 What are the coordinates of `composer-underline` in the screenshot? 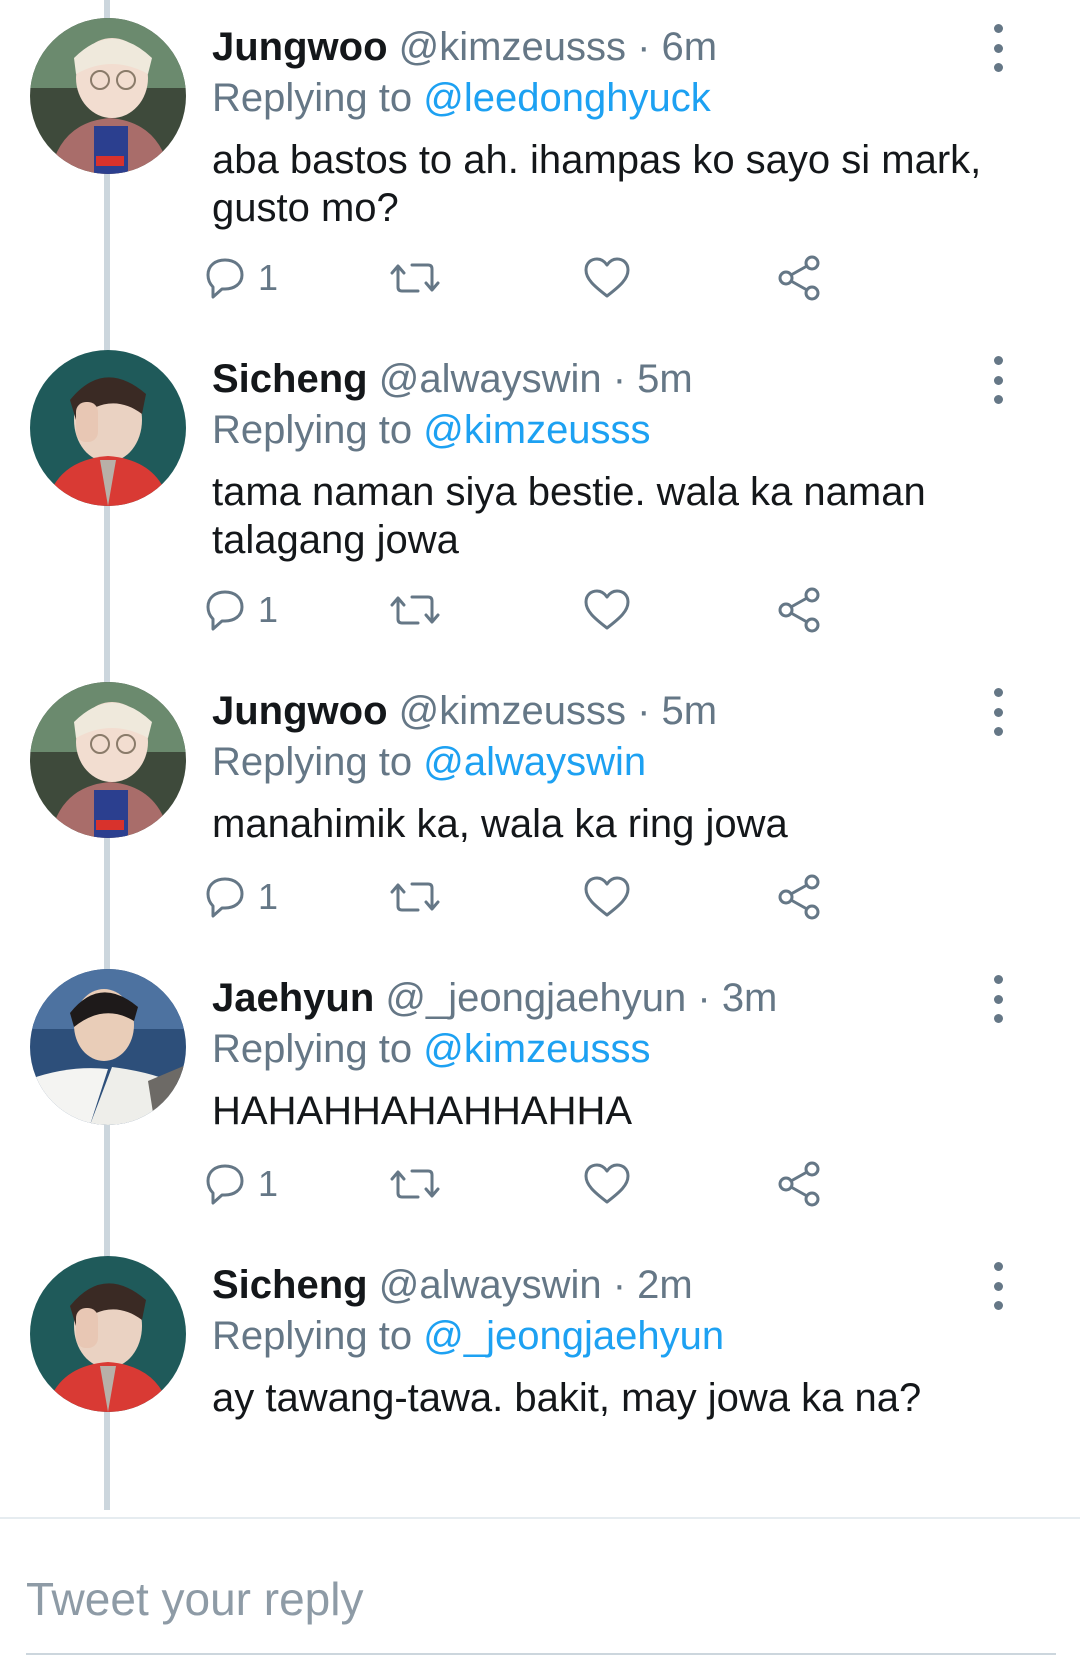 It's located at (541, 1654).